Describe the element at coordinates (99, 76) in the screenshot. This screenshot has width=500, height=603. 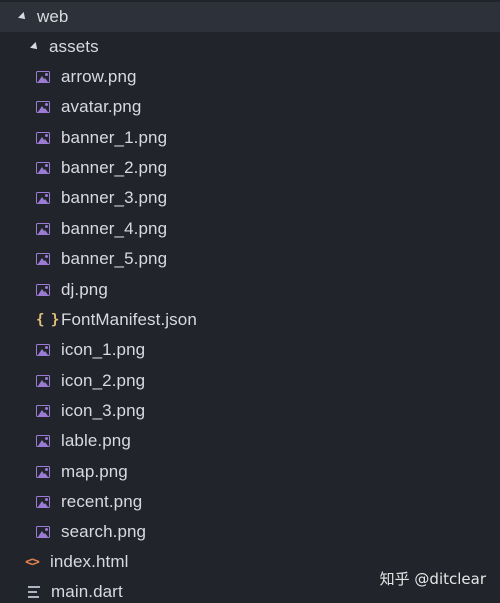
I see `file-label: arrow.png` at that location.